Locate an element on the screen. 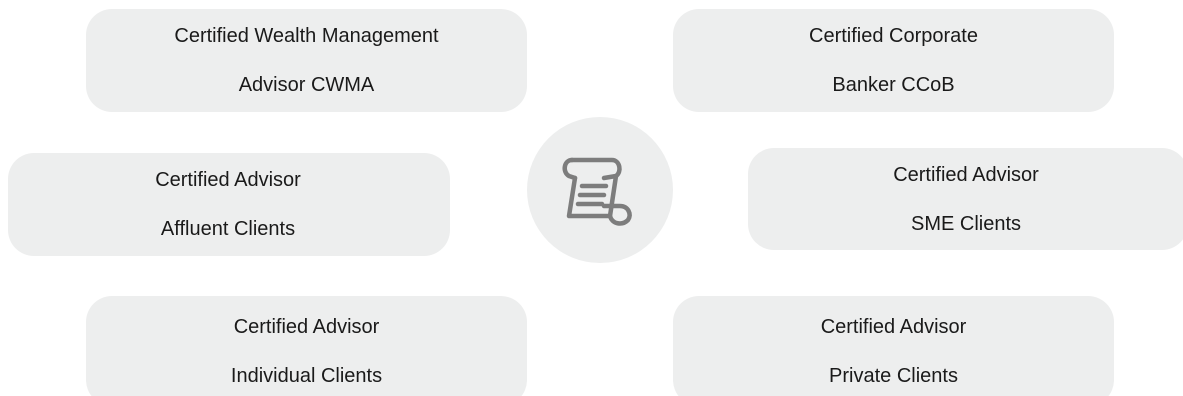  card-certified-advisor-individual-clients: Certified Advisor Individual Clients is located at coordinates (306, 346).